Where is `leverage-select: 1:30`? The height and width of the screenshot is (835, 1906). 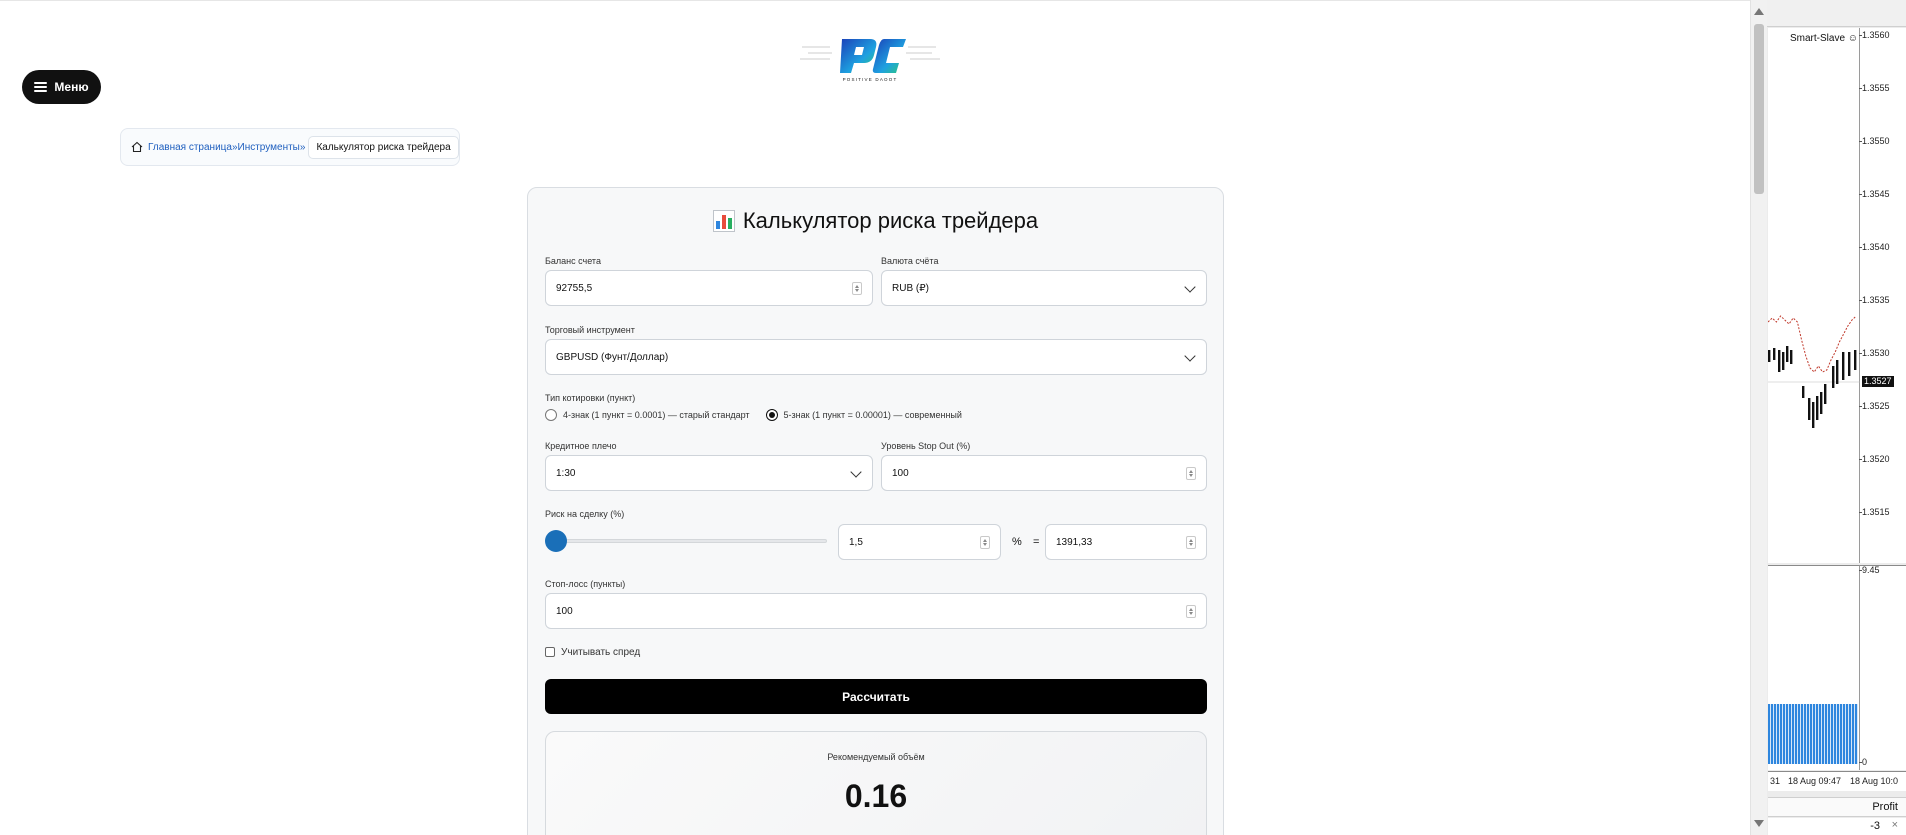 leverage-select: 1:30 is located at coordinates (709, 473).